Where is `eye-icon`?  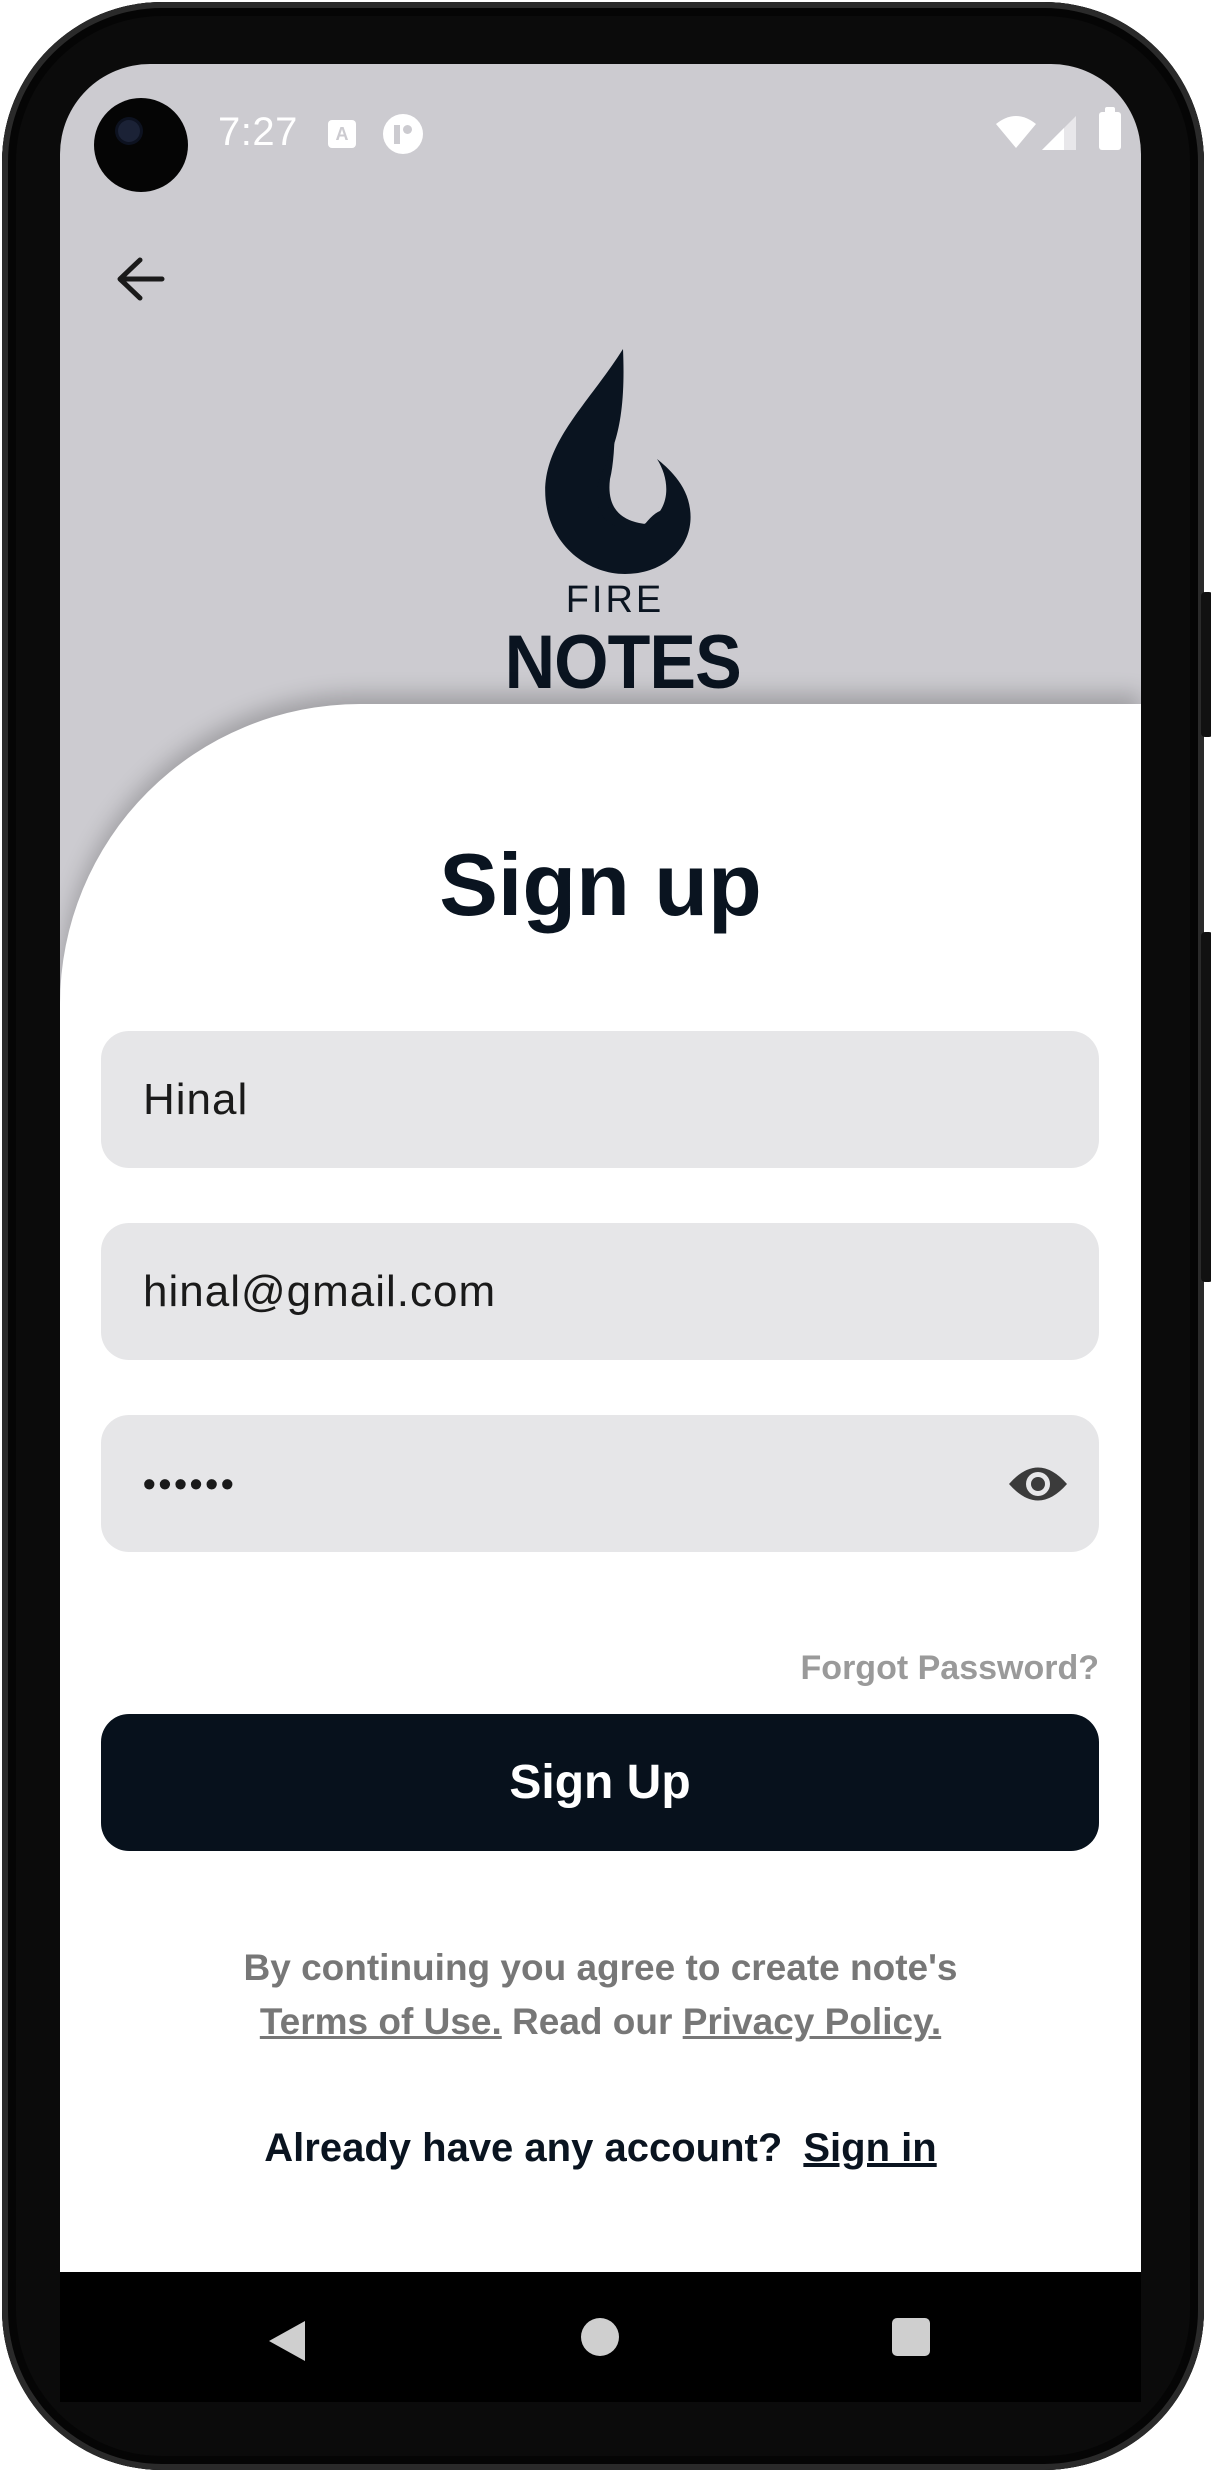 eye-icon is located at coordinates (1038, 1484).